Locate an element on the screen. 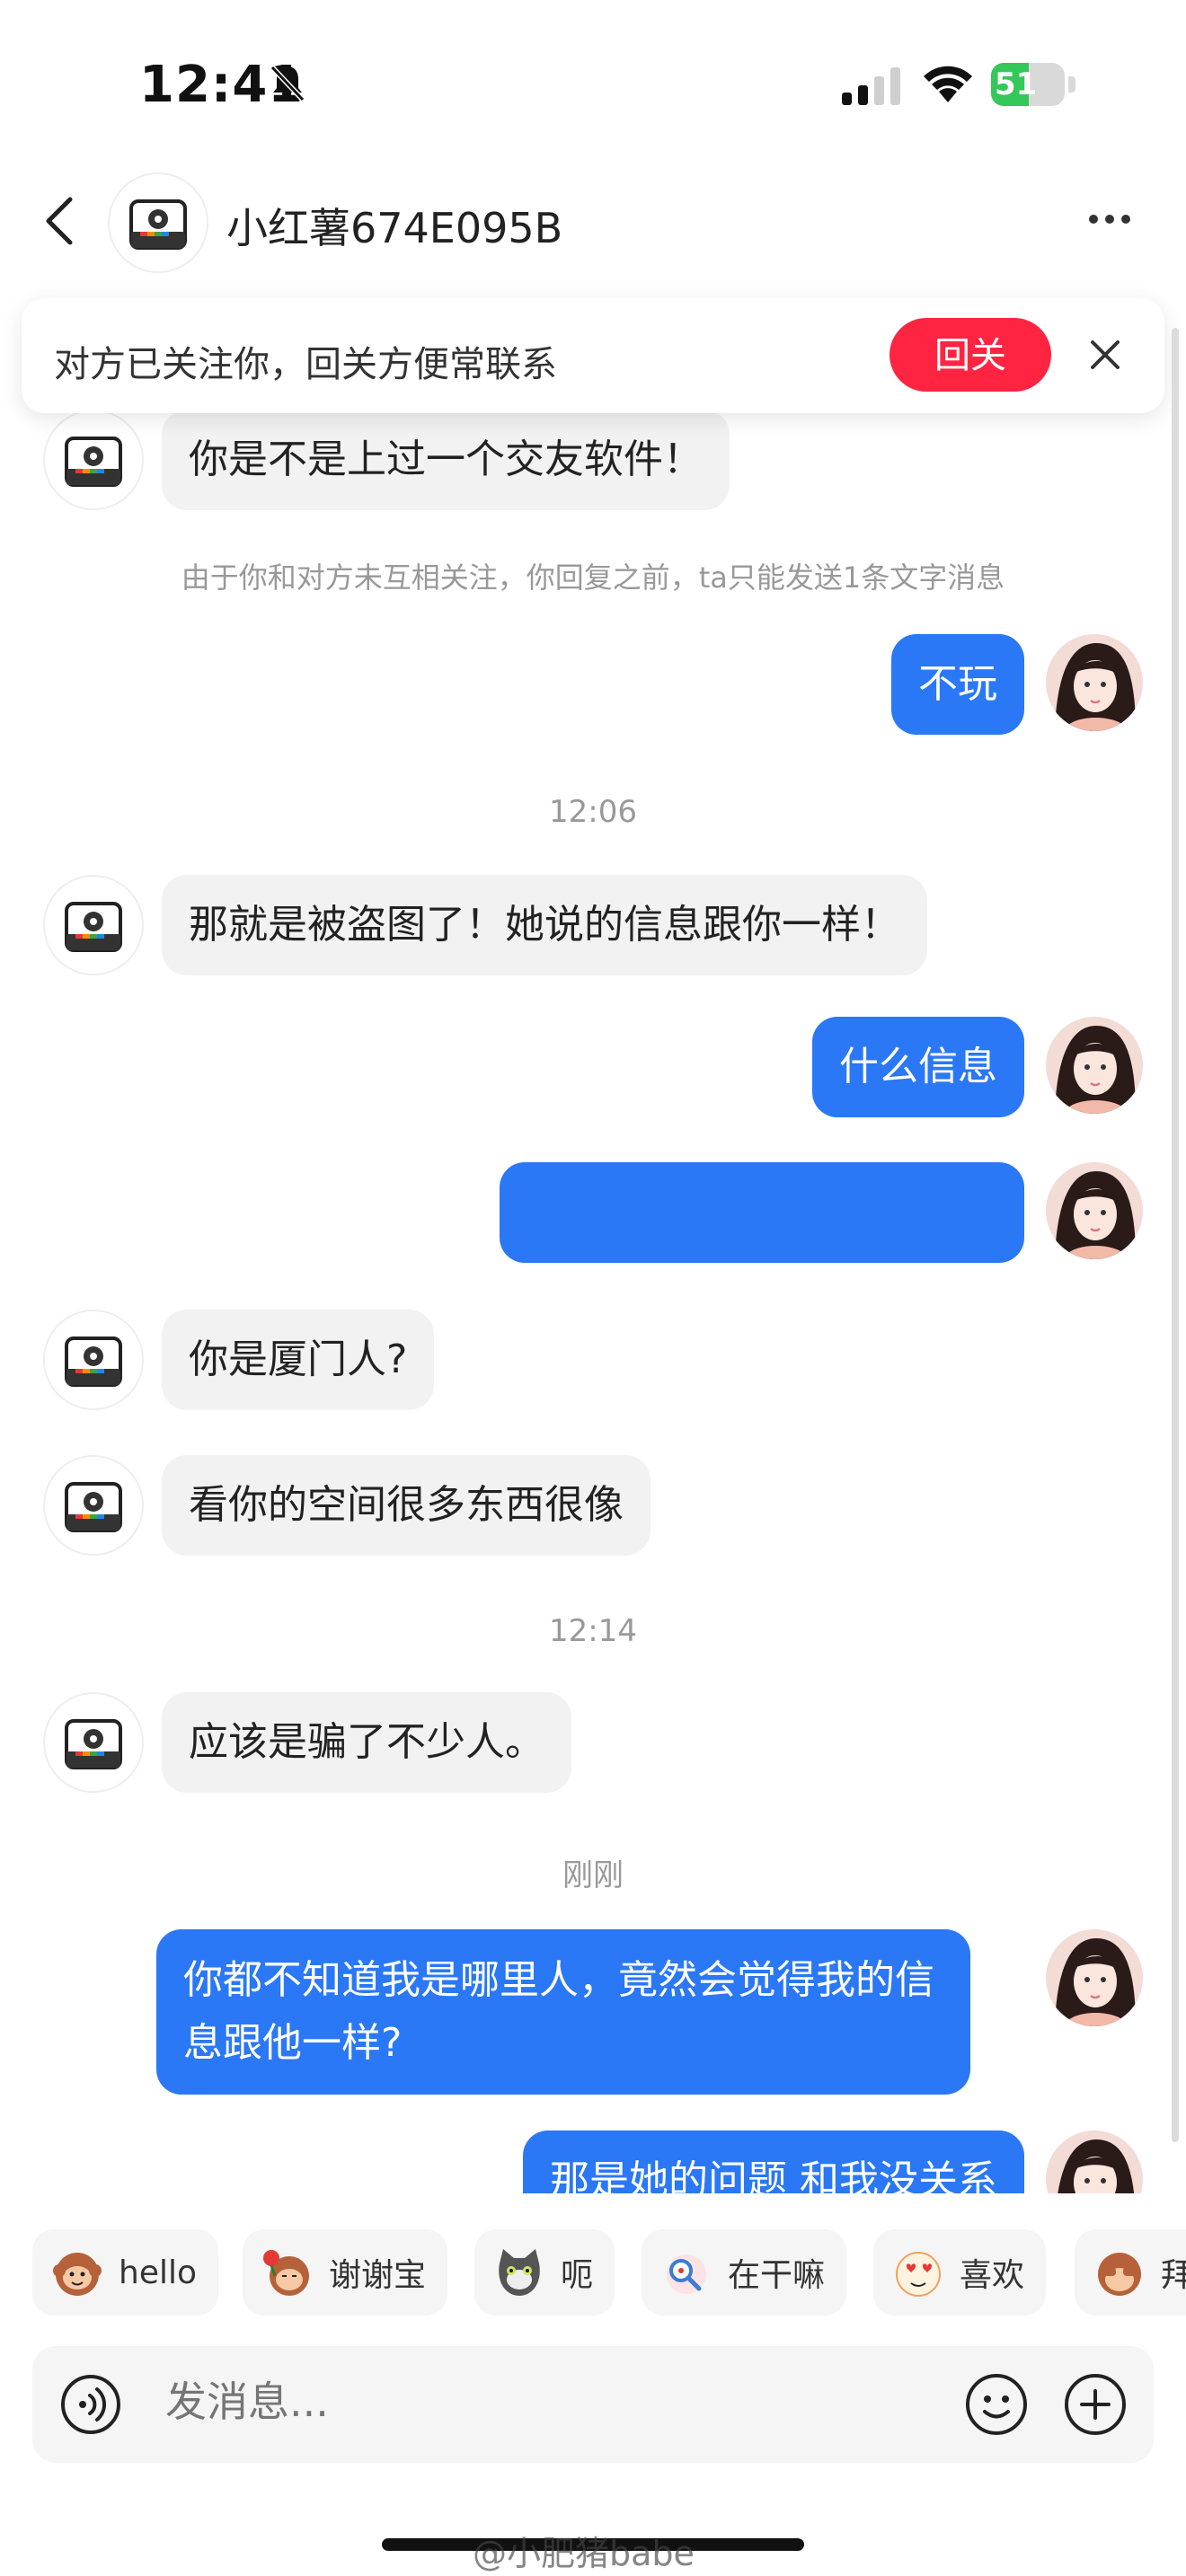  voice-input-icon is located at coordinates (90, 2404).